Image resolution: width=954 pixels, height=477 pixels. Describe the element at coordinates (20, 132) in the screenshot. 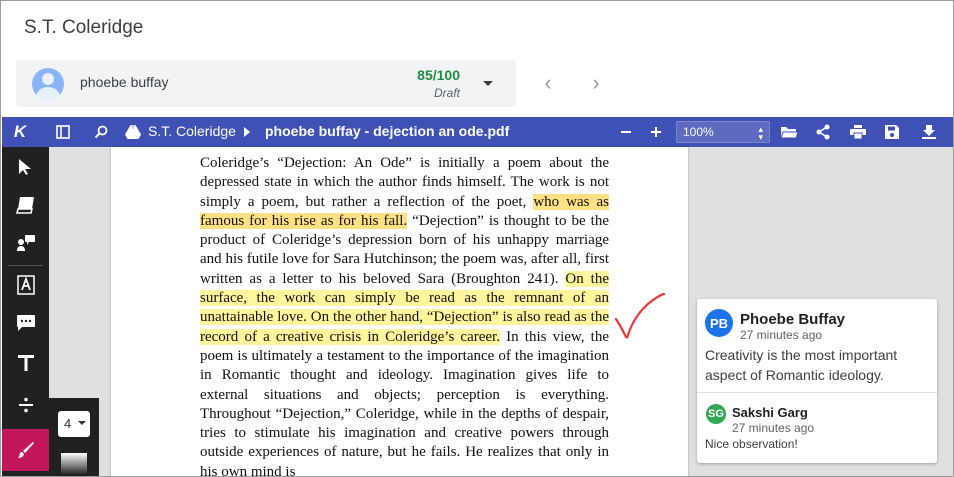

I see `kami-logo: K` at that location.